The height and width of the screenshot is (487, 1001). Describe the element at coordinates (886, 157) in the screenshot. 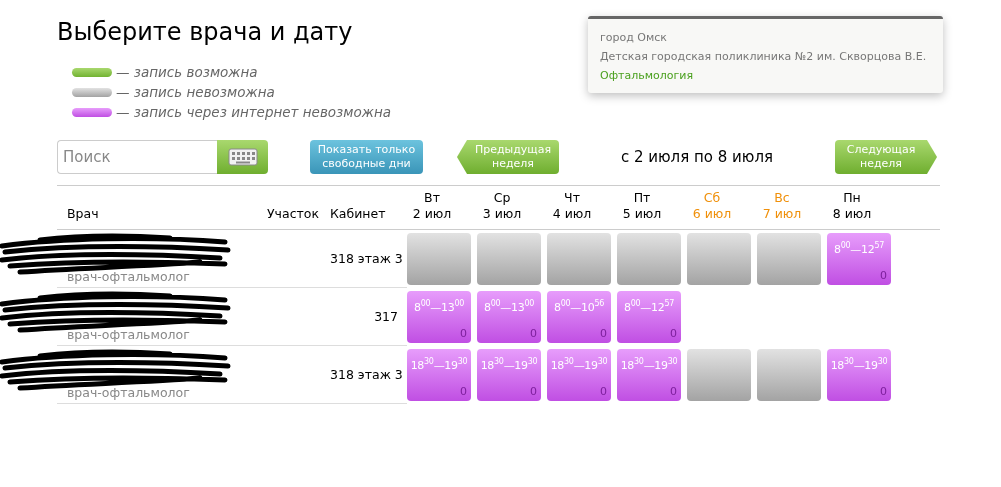

I see `next-week-button: Следующая неделя` at that location.